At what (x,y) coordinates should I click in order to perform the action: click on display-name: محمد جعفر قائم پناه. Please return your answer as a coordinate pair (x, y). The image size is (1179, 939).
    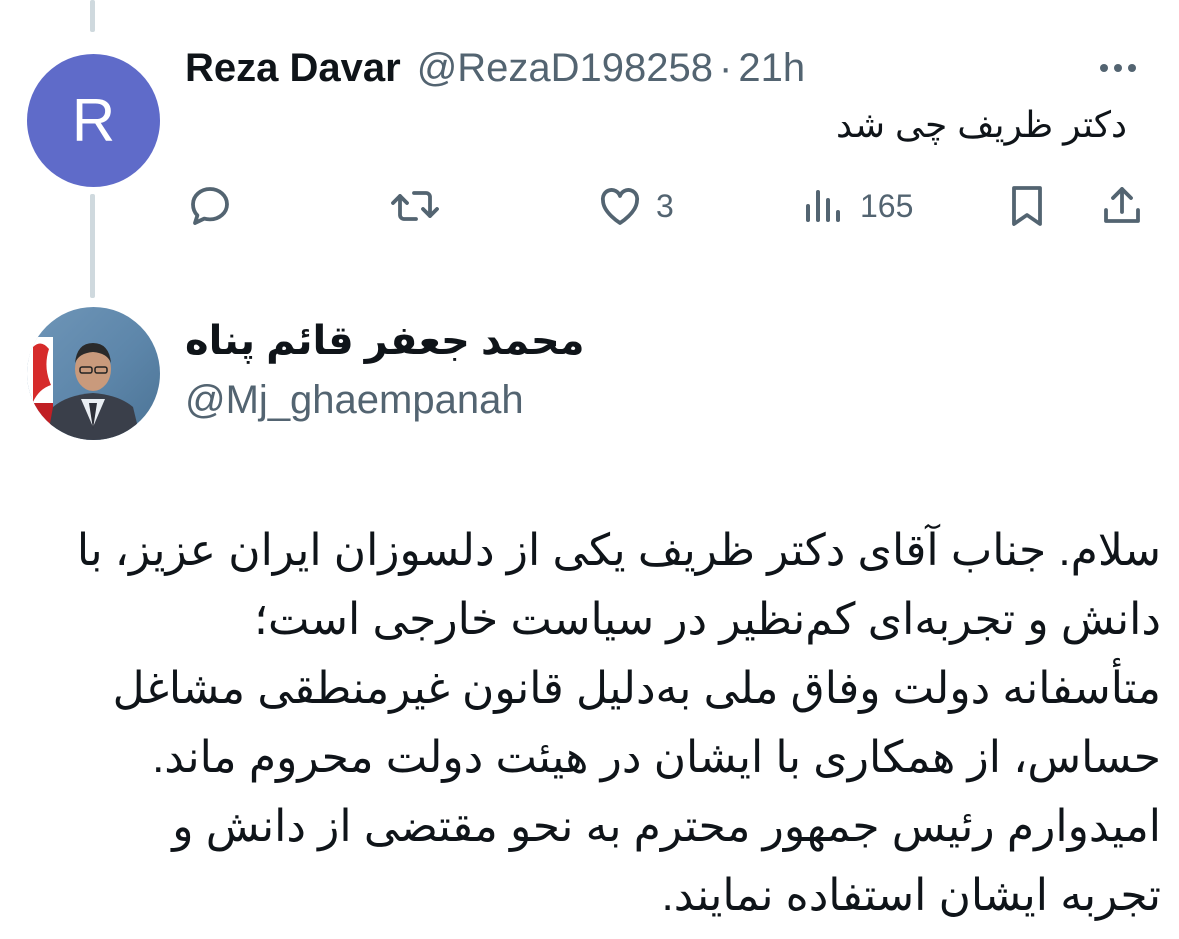
    Looking at the image, I should click on (385, 341).